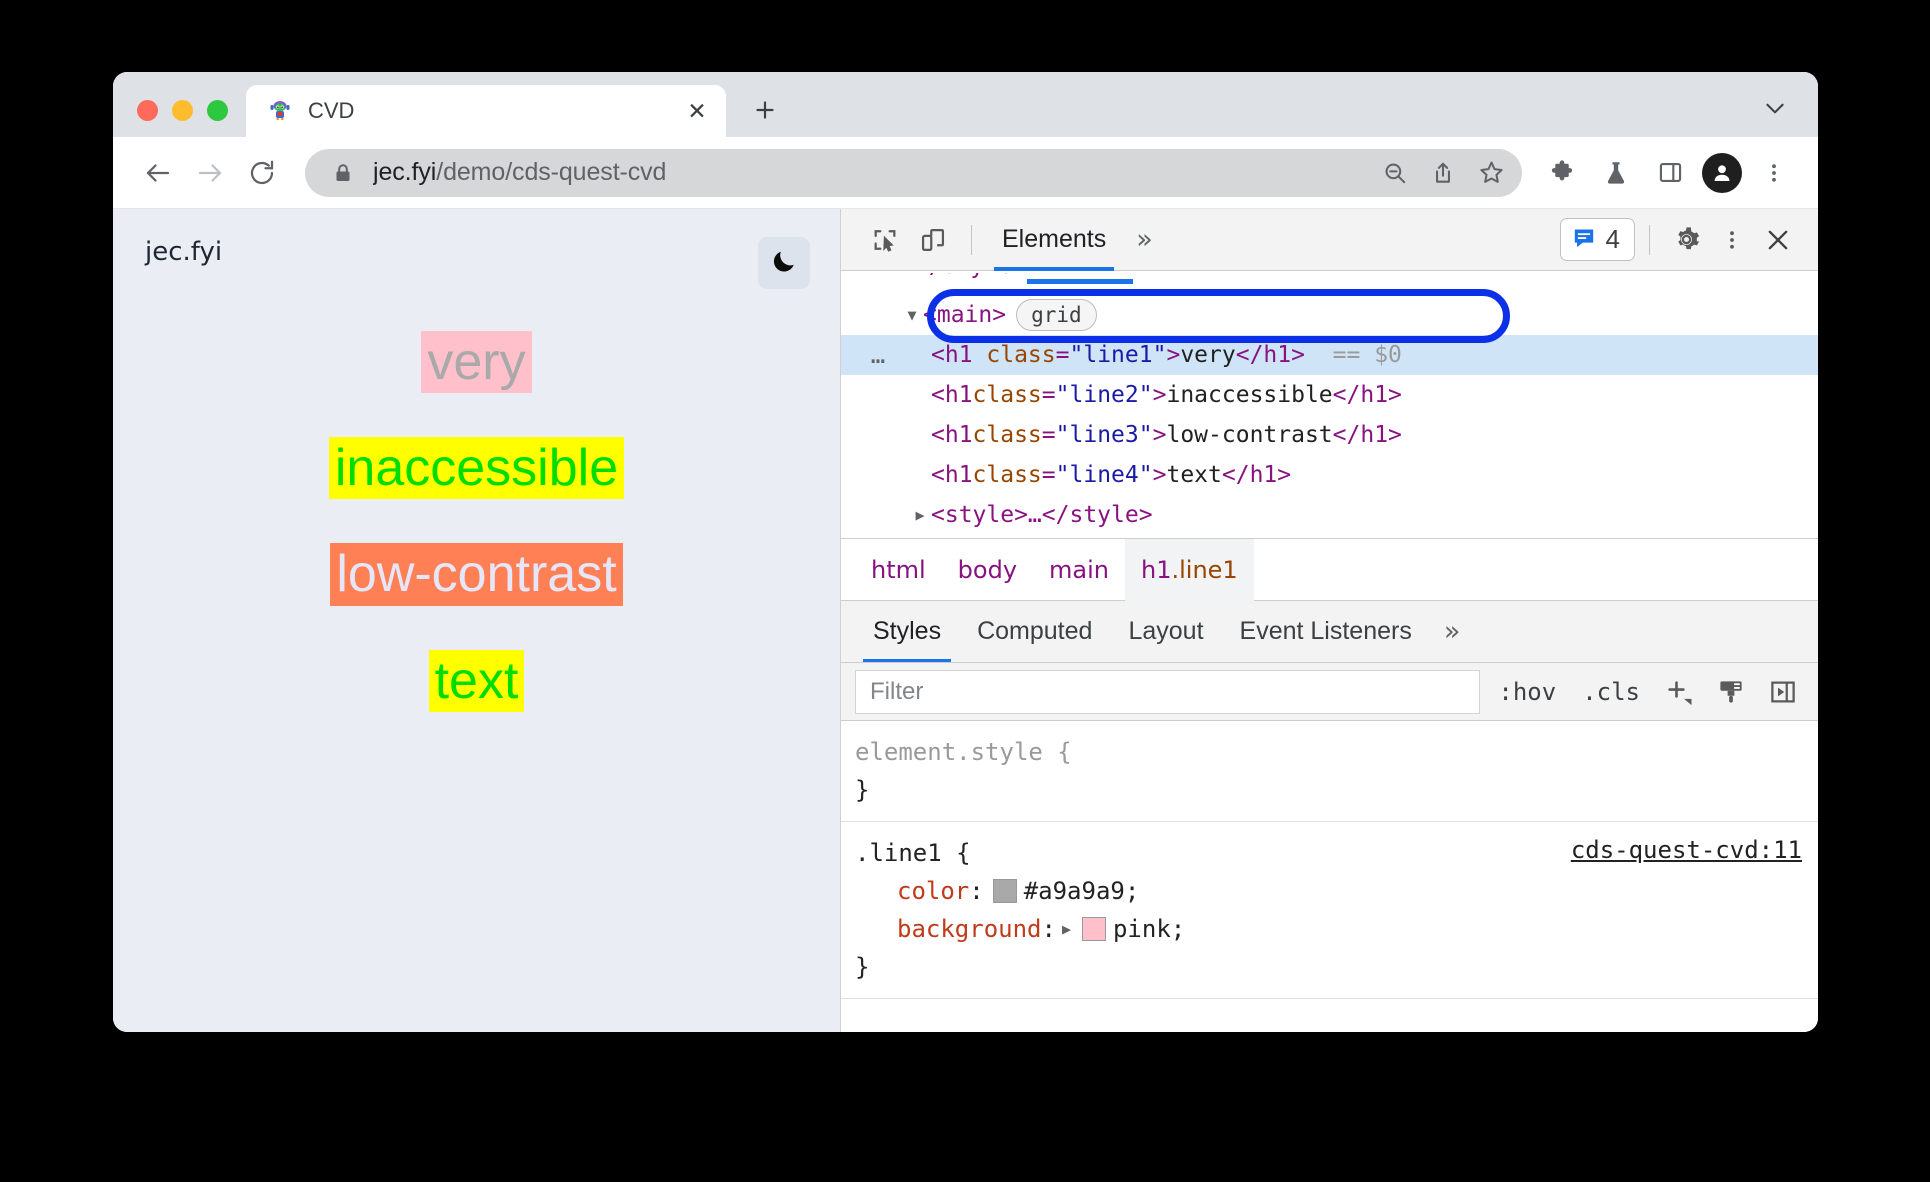 The width and height of the screenshot is (1930, 1182). I want to click on kebab-menu-icon, so click(1774, 173).